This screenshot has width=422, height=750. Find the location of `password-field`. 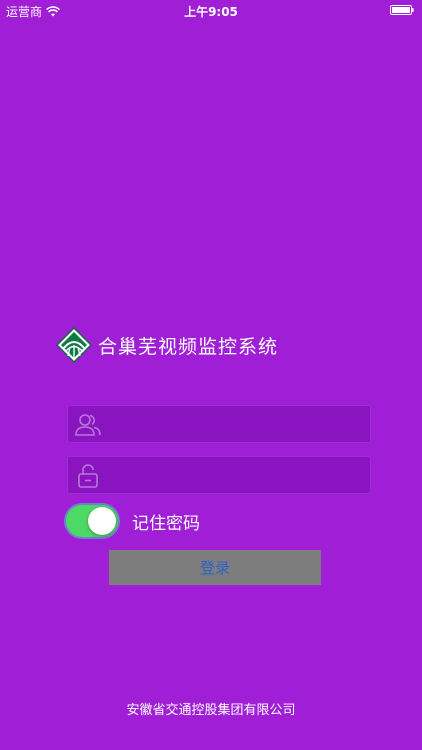

password-field is located at coordinates (219, 475).